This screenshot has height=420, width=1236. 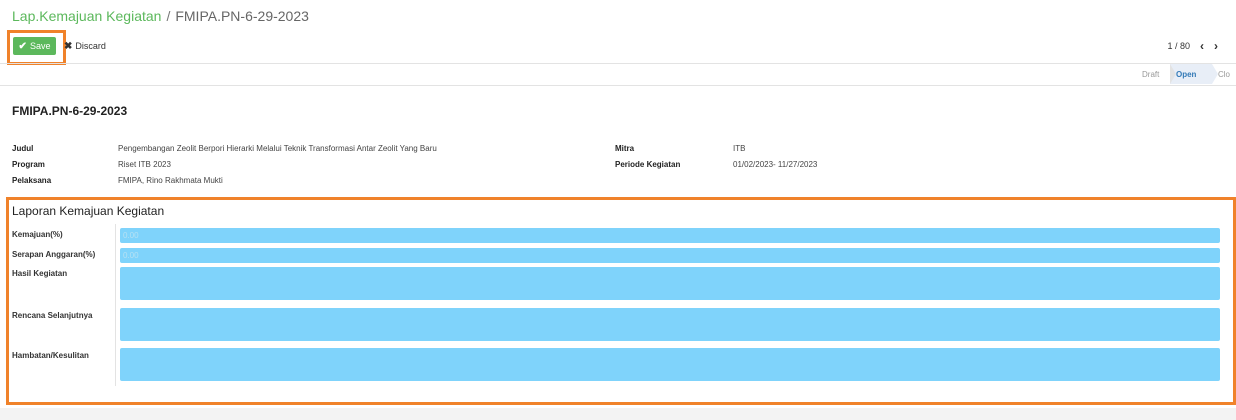 I want to click on rencana-label: Rencana Selanjutnya, so click(x=52, y=315).